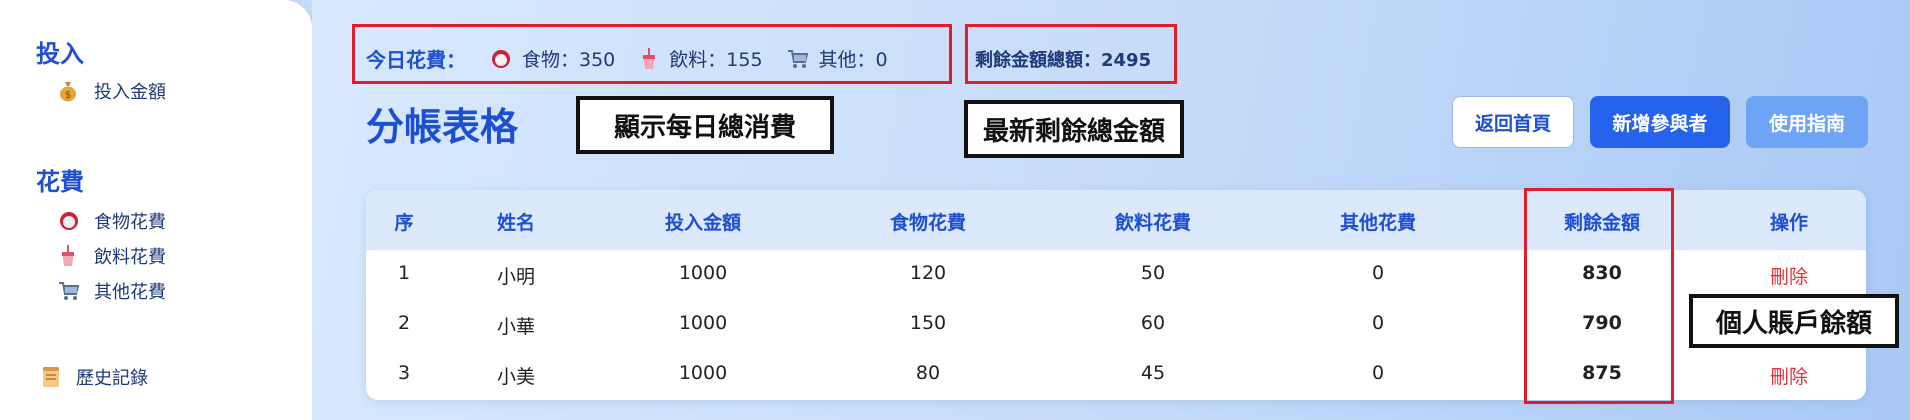 The height and width of the screenshot is (420, 1910). Describe the element at coordinates (404, 323) in the screenshot. I see `cell-index: 2` at that location.